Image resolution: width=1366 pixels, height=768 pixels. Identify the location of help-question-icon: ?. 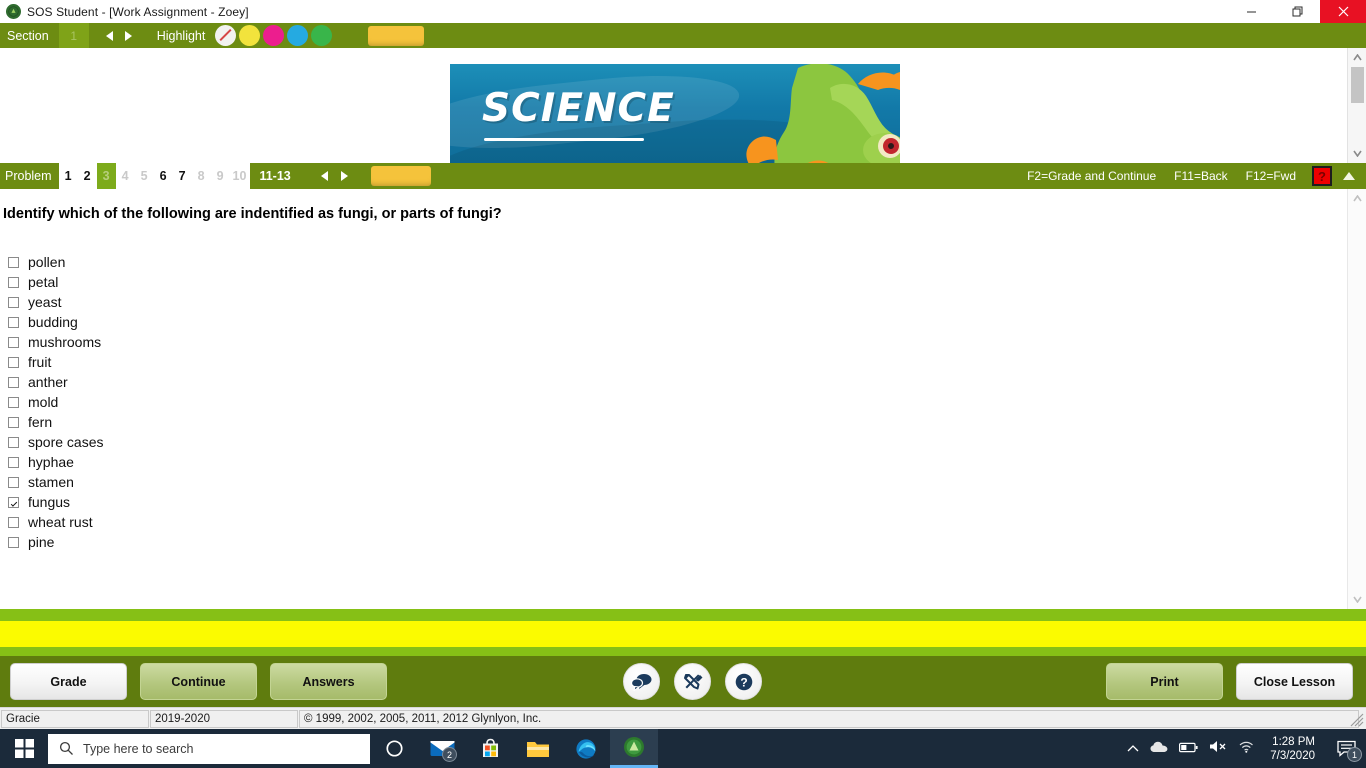
(743, 681).